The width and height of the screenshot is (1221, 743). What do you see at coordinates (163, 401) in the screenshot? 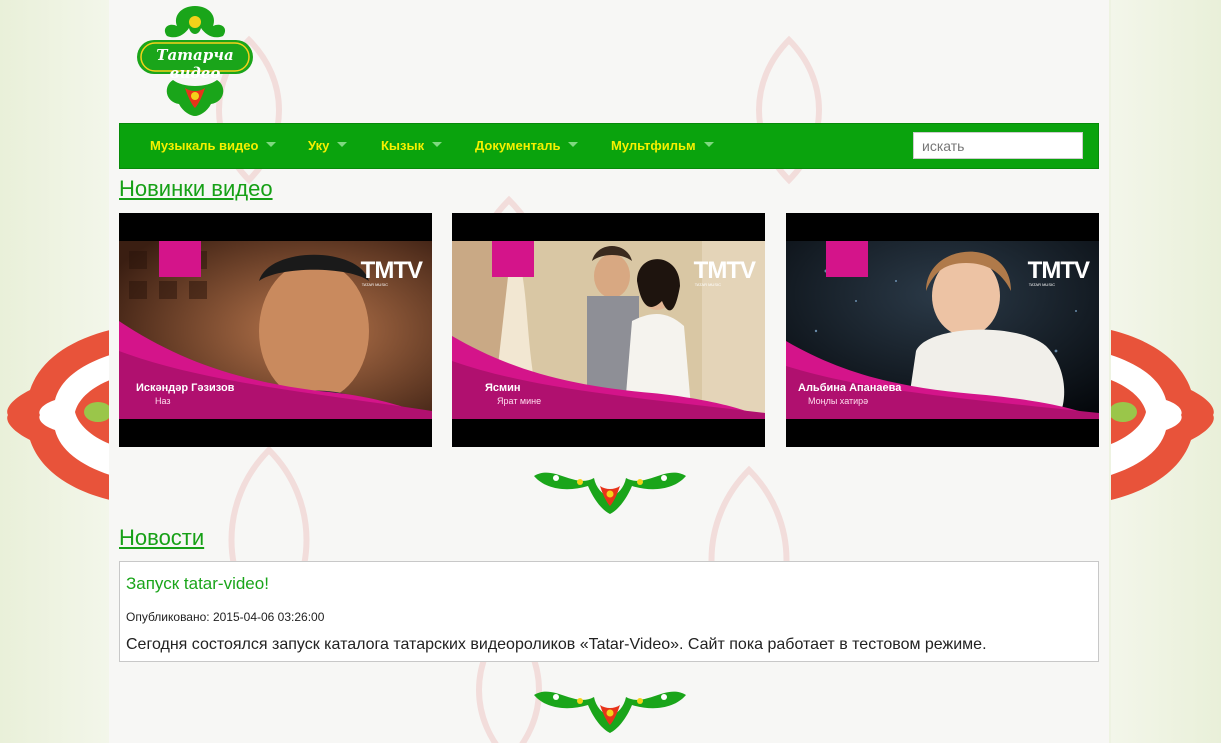
I see `video-song: Наз` at bounding box center [163, 401].